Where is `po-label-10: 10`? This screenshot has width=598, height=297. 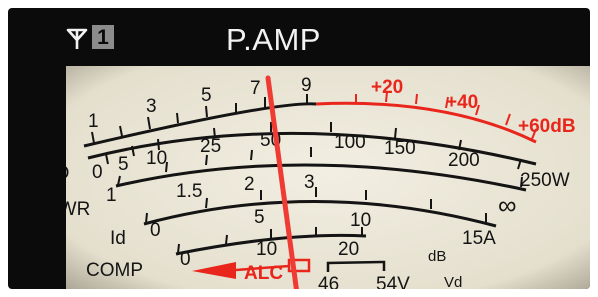
po-label-10: 10 is located at coordinates (156, 158).